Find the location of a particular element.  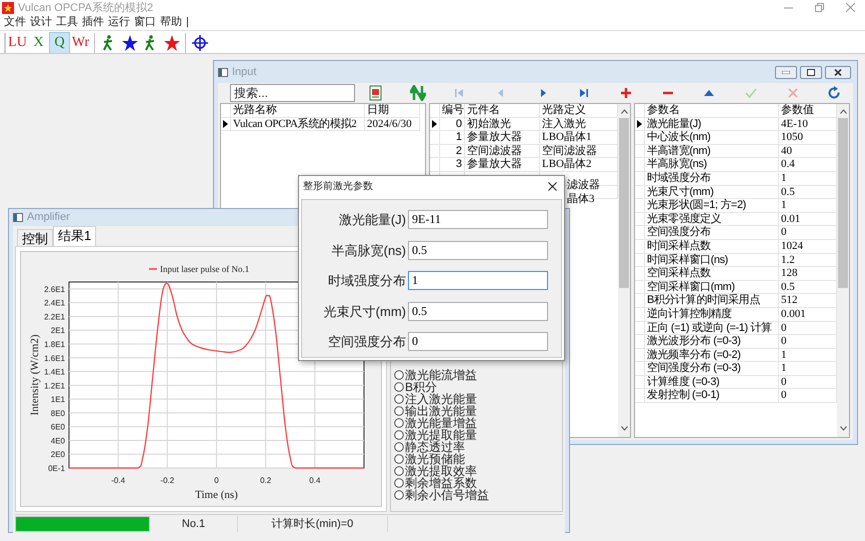

radio-option: 激光能量增益 is located at coordinates (478, 422).